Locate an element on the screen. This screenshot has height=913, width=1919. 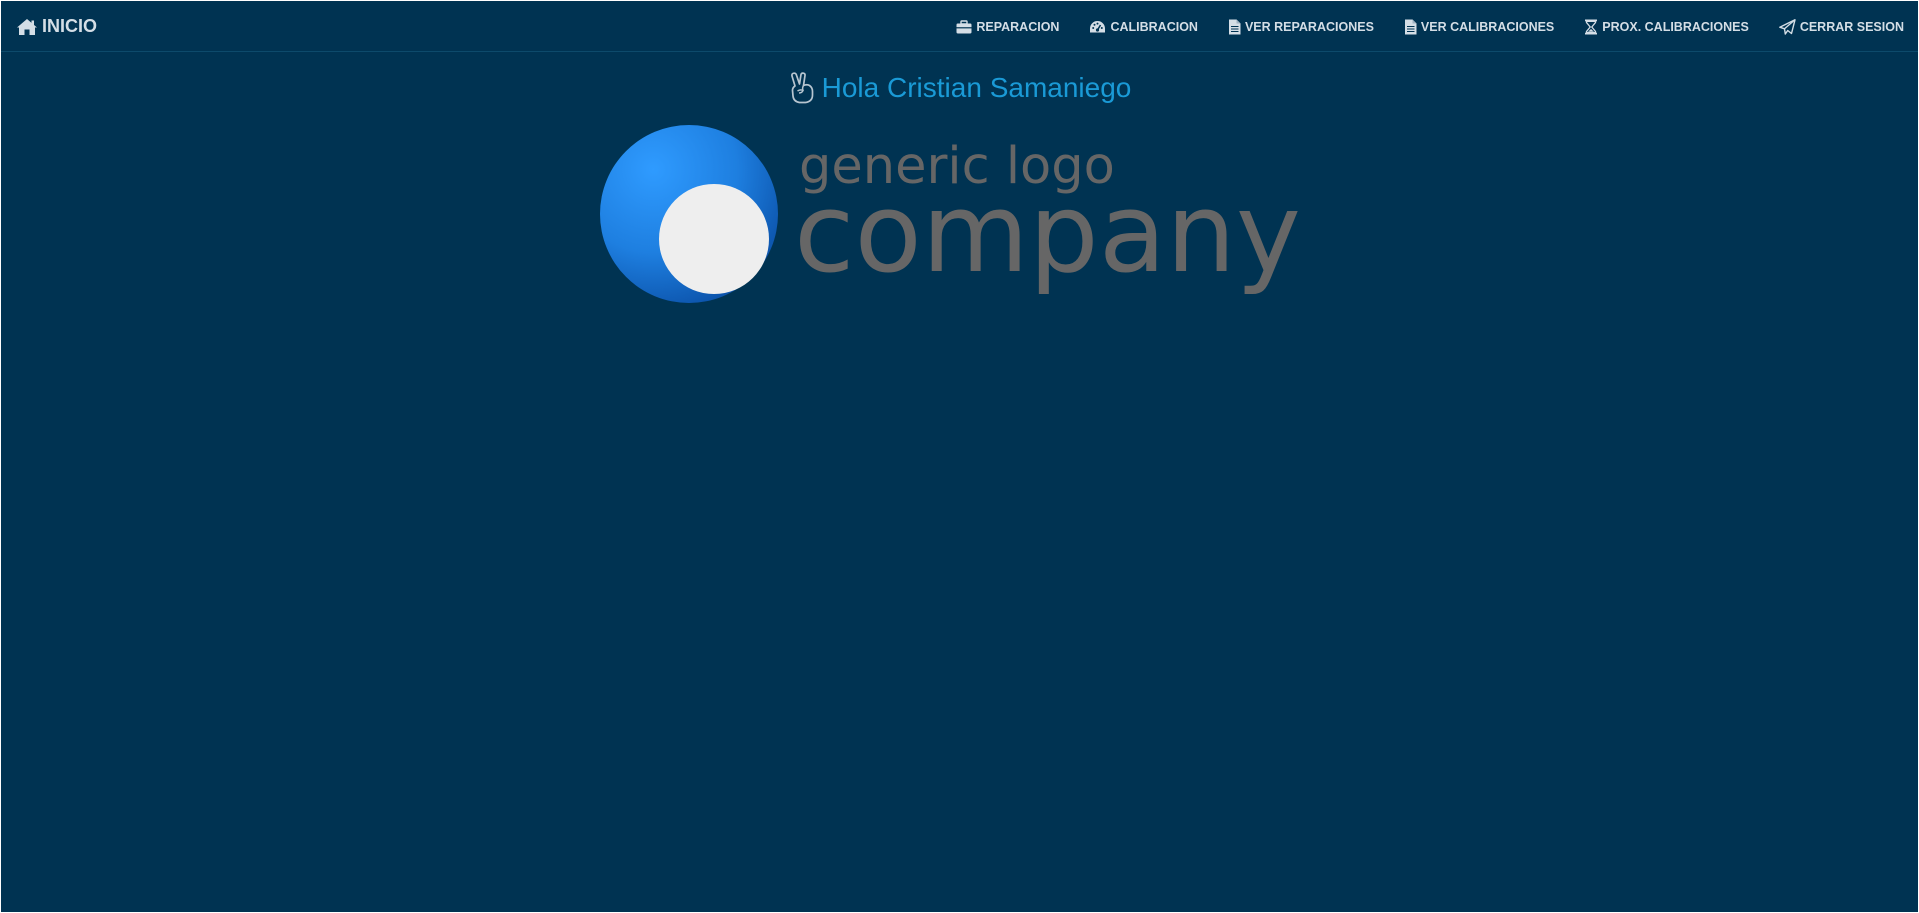
hand-peace-icon is located at coordinates (802, 88).